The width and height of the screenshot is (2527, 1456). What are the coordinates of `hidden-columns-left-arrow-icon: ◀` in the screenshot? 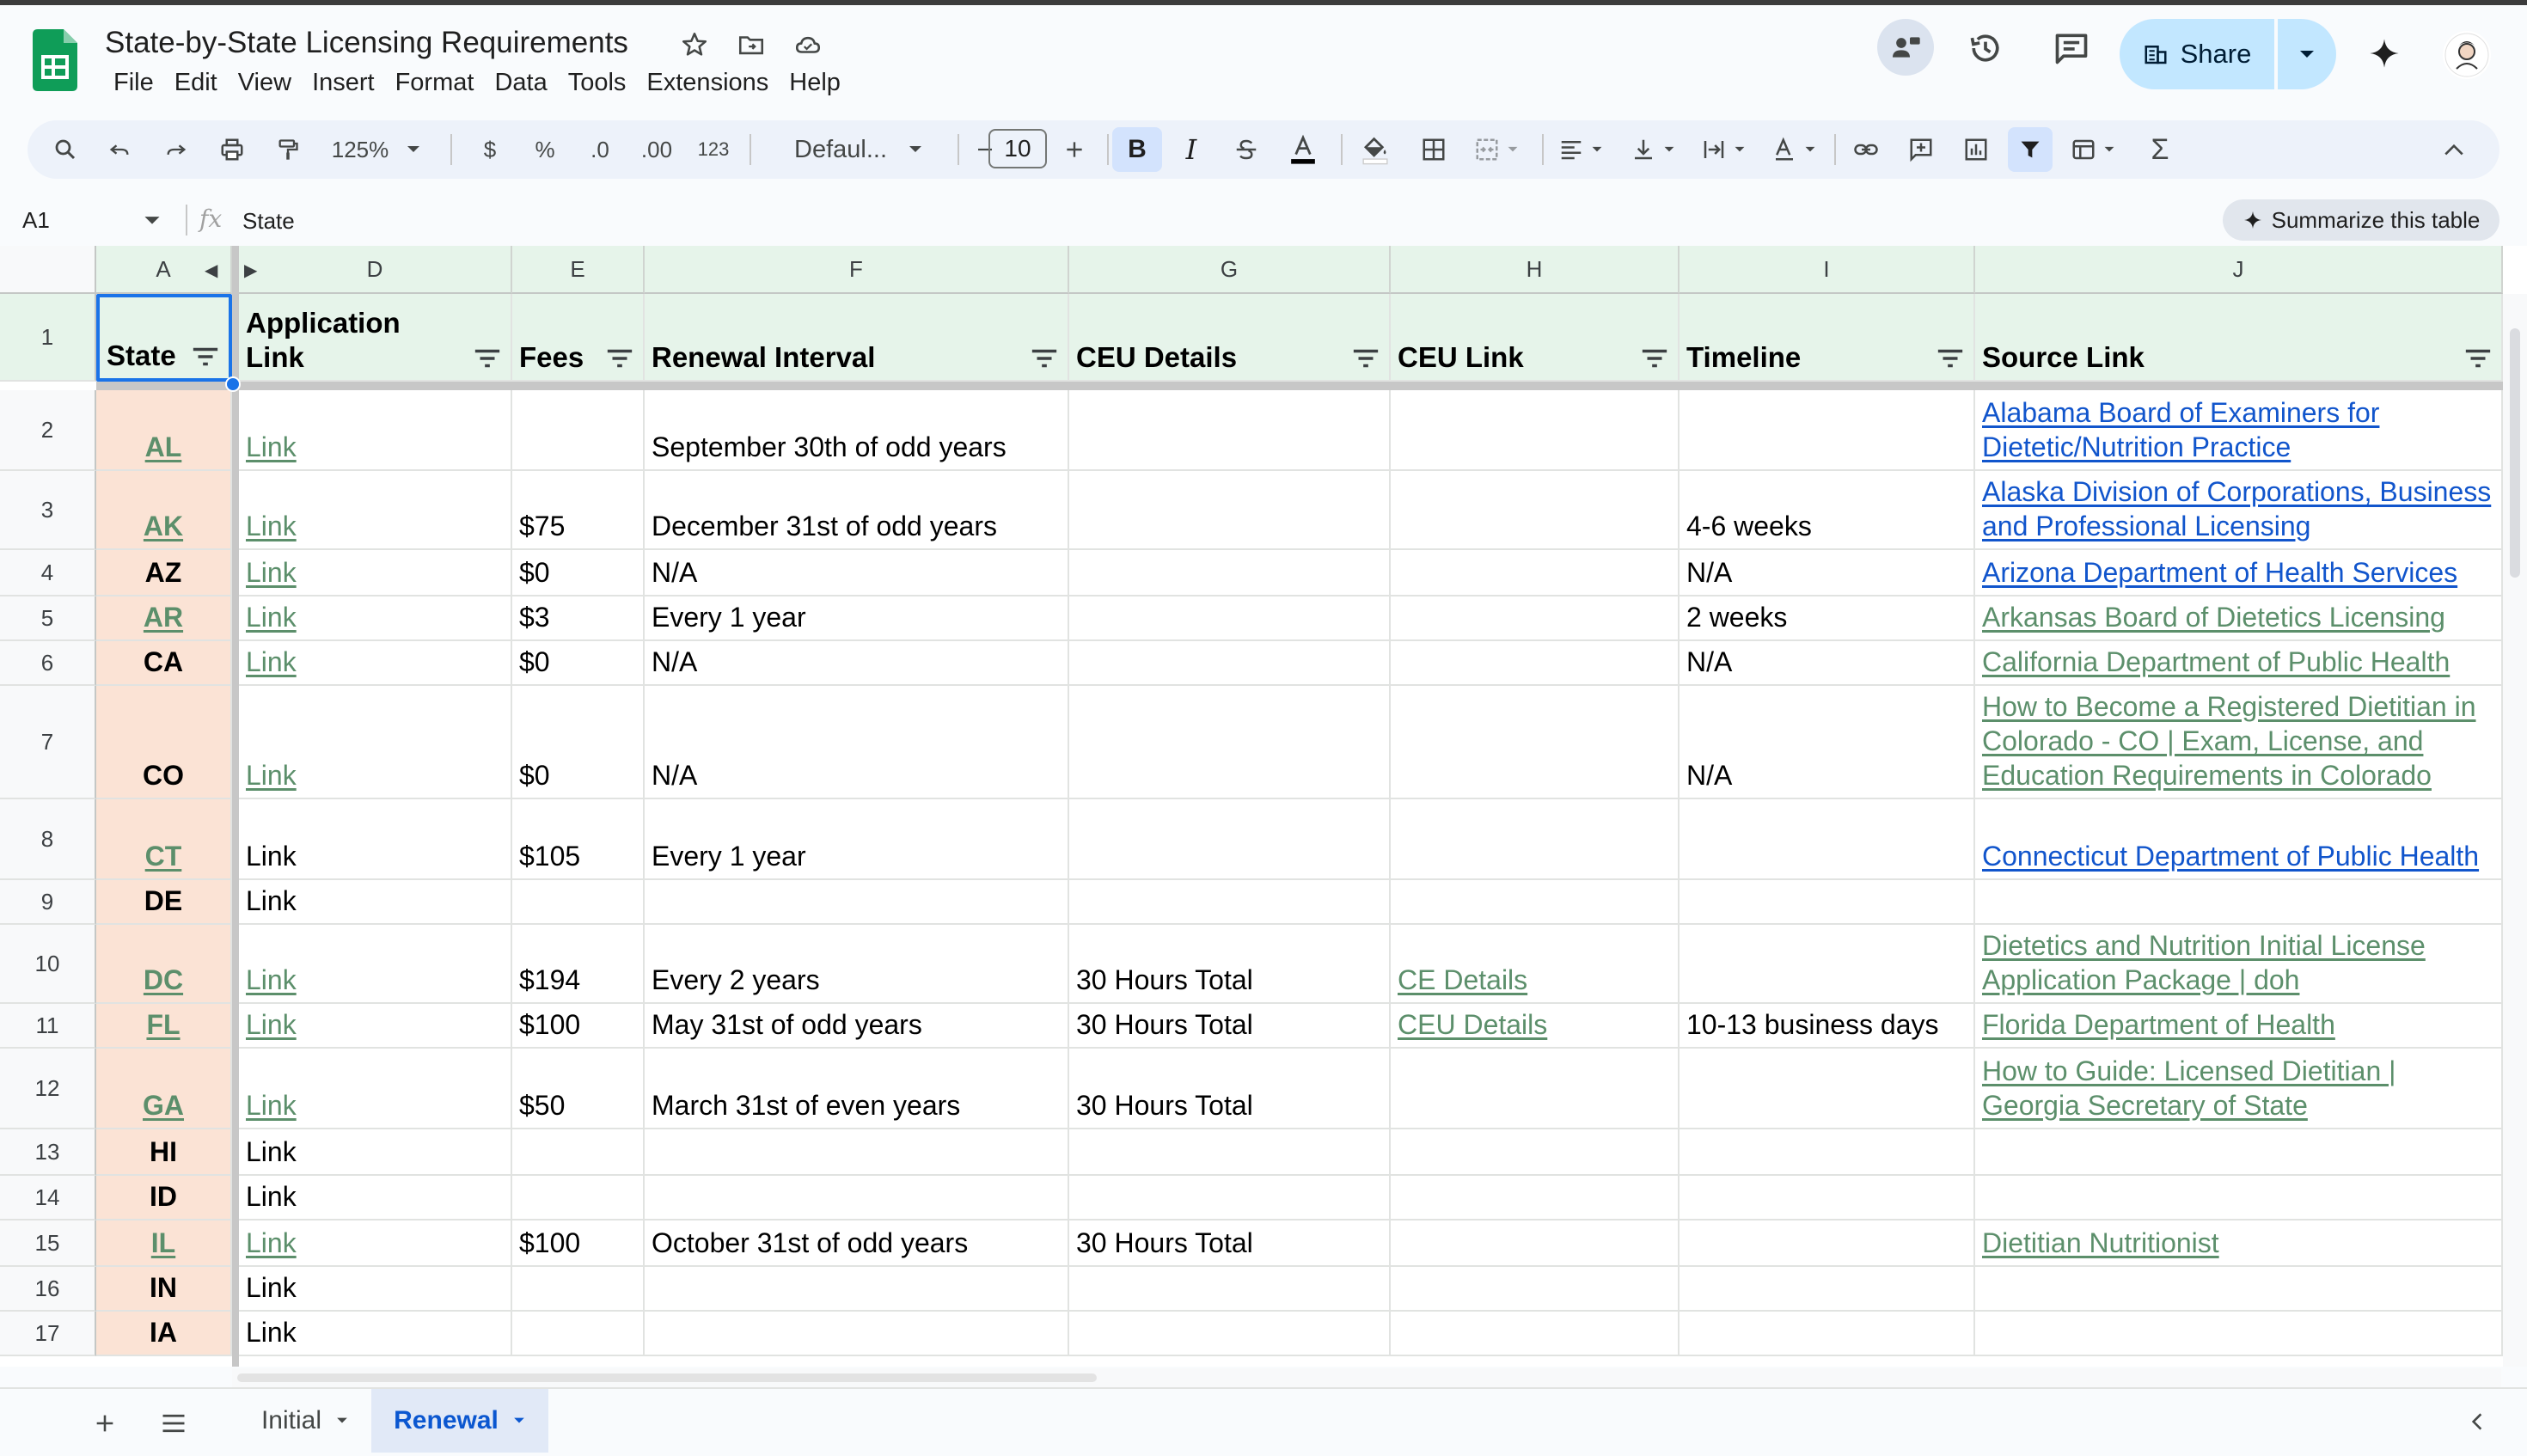 It's located at (211, 271).